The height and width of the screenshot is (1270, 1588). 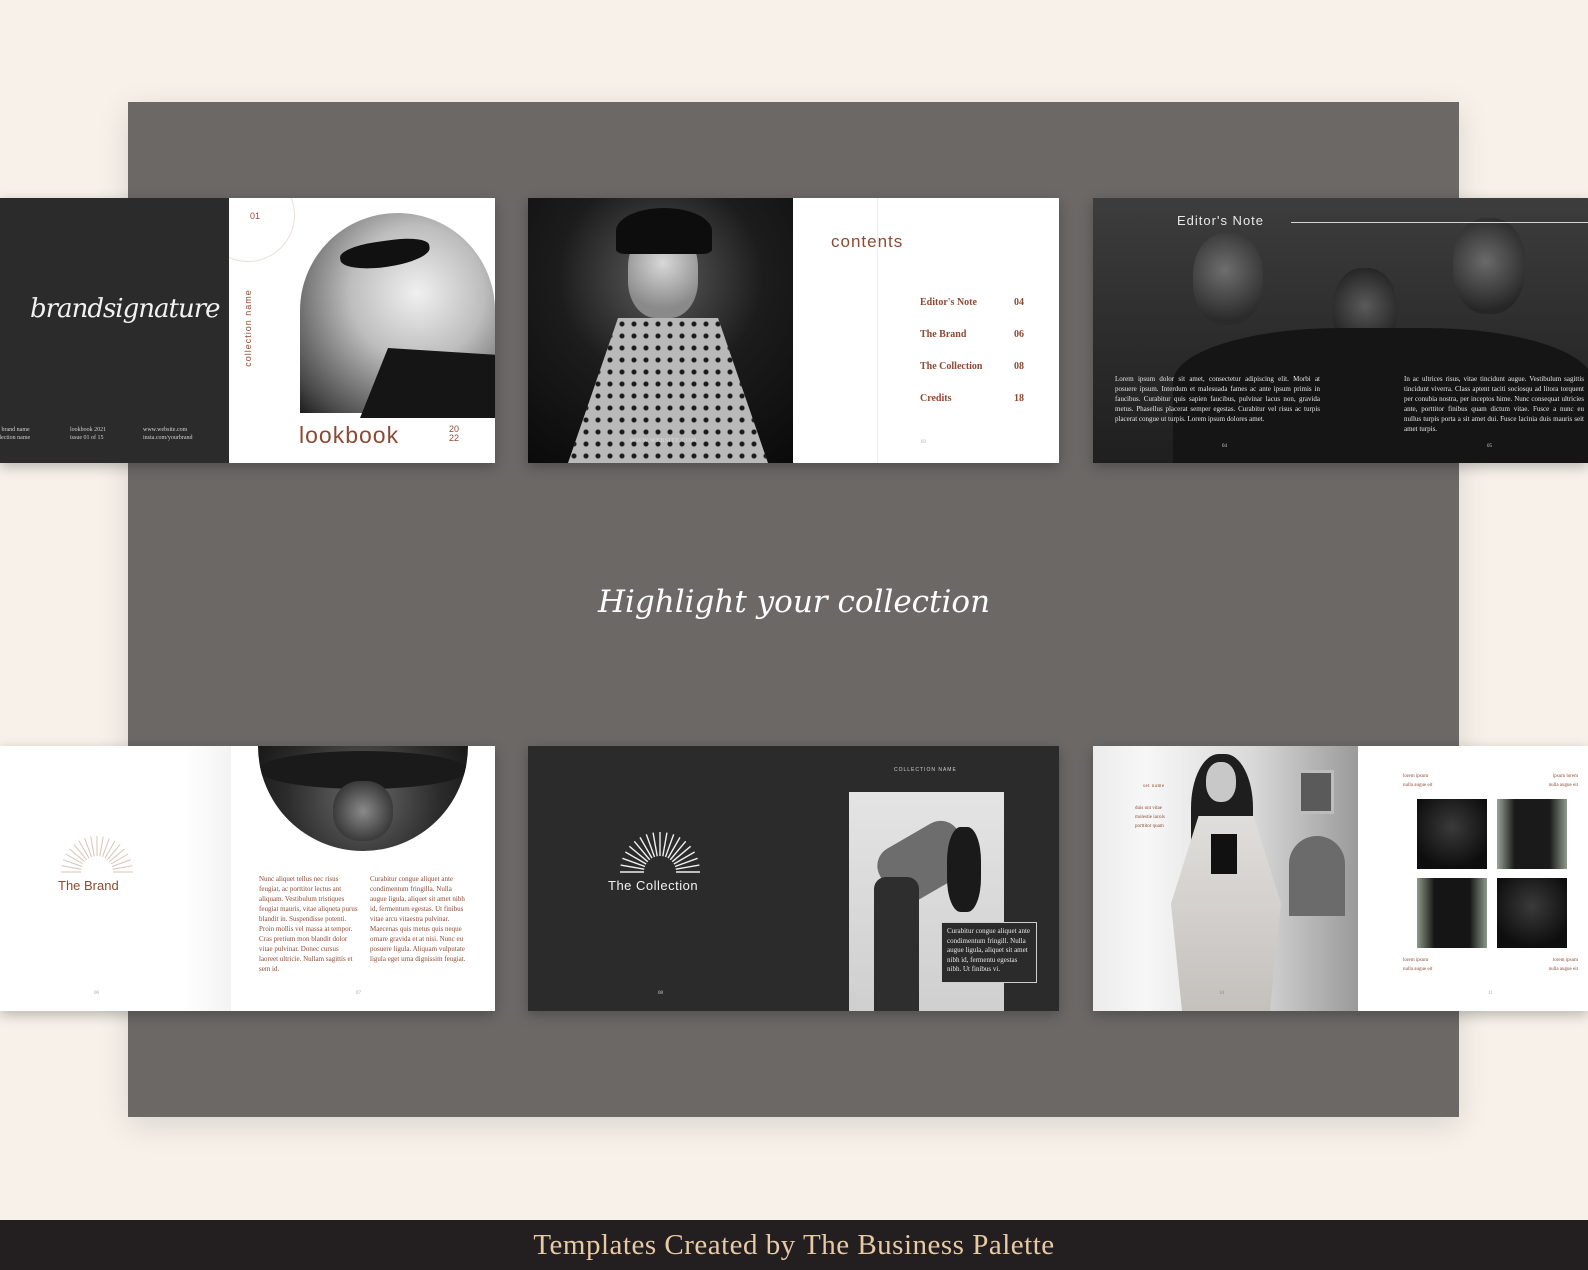 What do you see at coordinates (1418, 781) in the screenshot?
I see `label-top-left: lorem ipsum nulla augue eit` at bounding box center [1418, 781].